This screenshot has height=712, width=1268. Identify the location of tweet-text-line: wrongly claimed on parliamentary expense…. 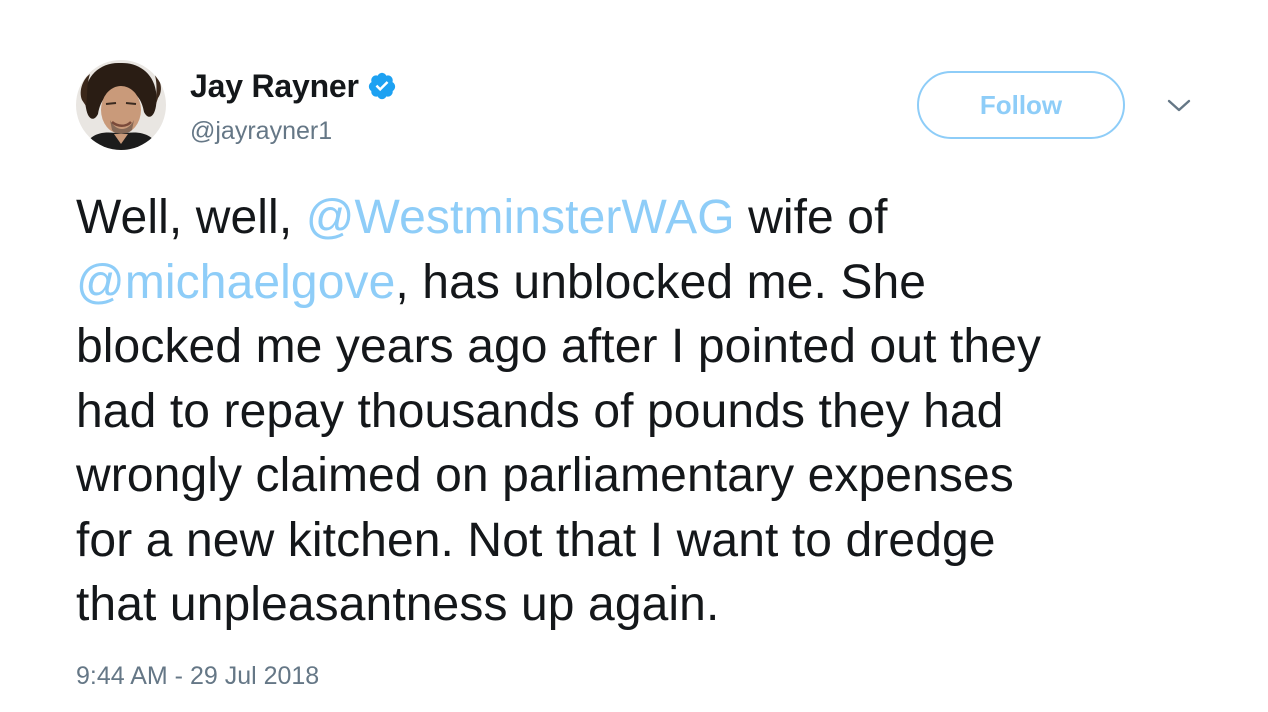
(545, 475).